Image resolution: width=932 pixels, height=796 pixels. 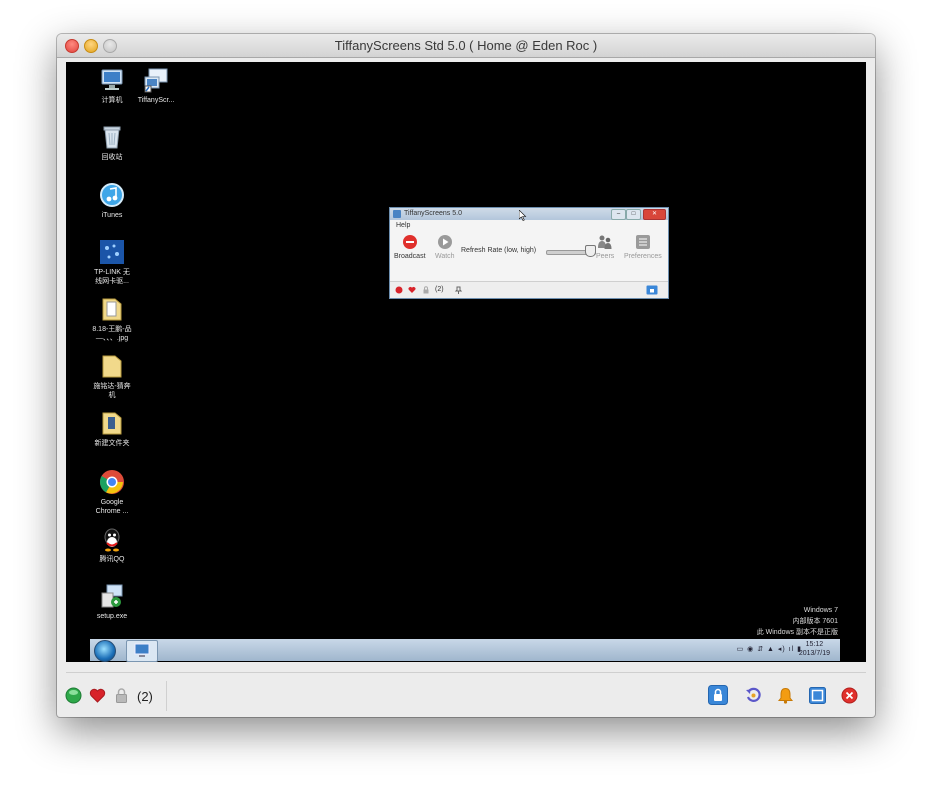 I want to click on clock-time: 15:12, so click(x=814, y=644).